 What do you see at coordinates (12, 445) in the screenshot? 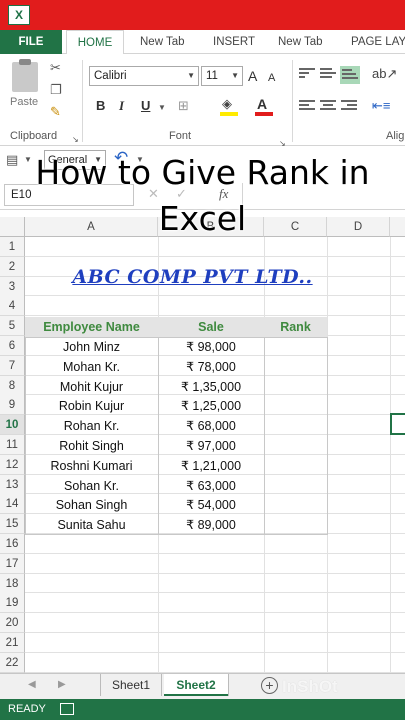
I see `row-header: 11` at bounding box center [12, 445].